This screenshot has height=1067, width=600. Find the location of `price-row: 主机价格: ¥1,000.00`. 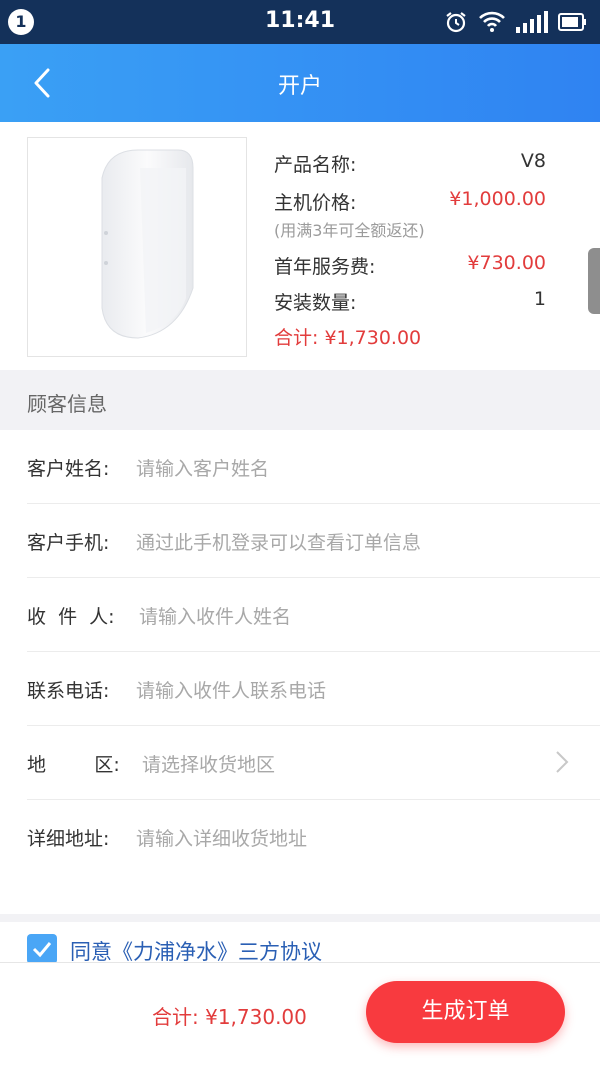

price-row: 主机价格: ¥1,000.00 is located at coordinates (410, 201).